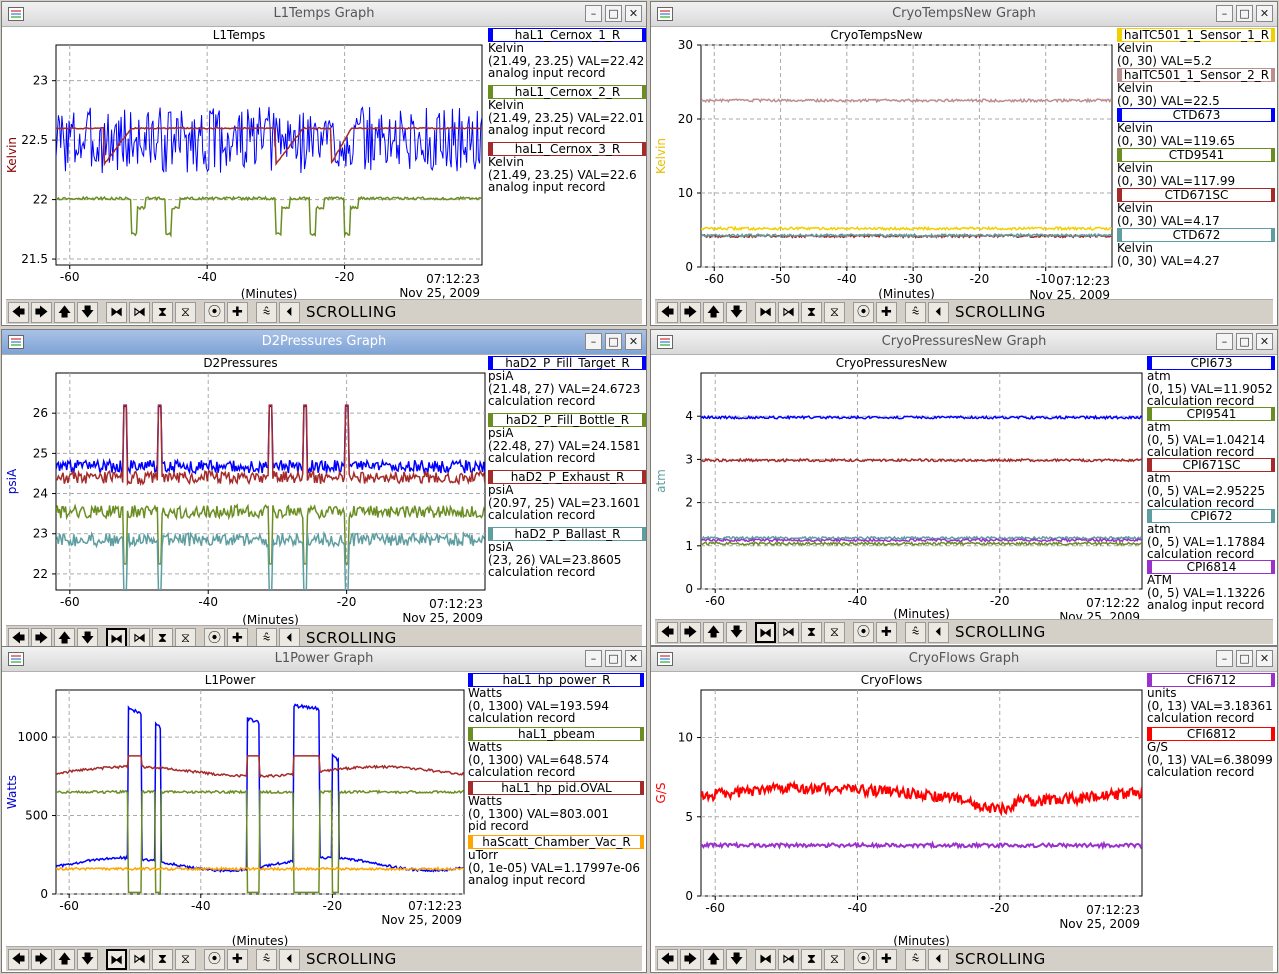  What do you see at coordinates (964, 659) in the screenshot?
I see `title-bar: CryoFlows Graph – □ ✕` at bounding box center [964, 659].